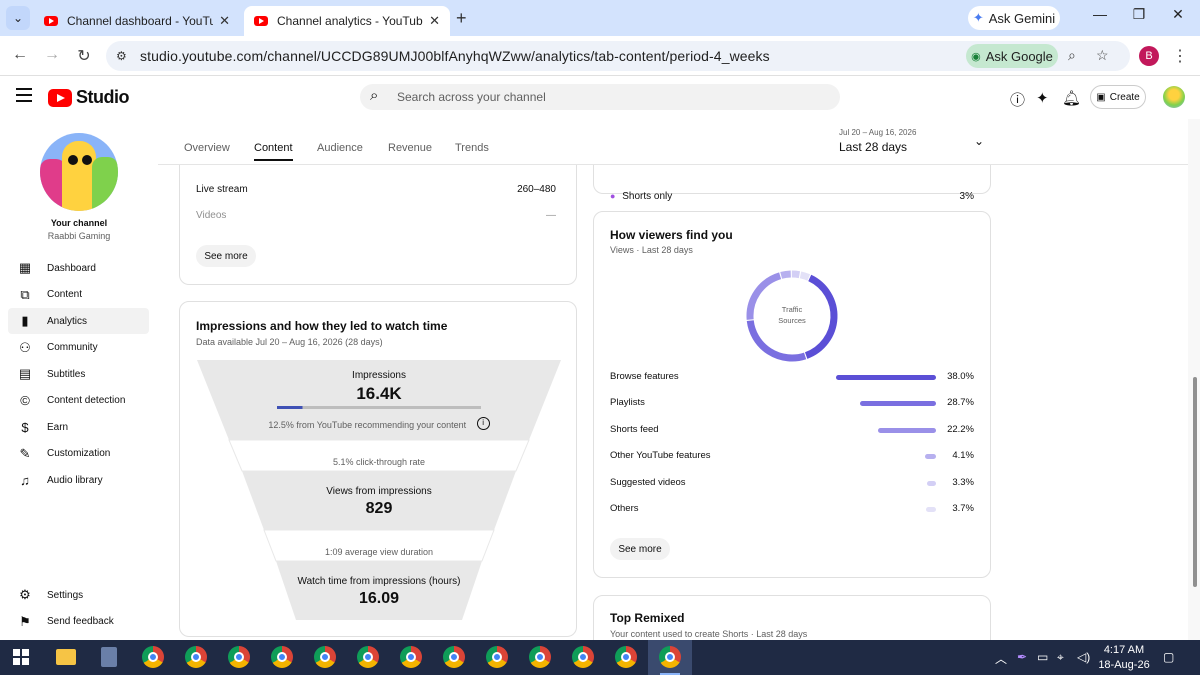  Describe the element at coordinates (600, 97) in the screenshot. I see `channel-search-input: ⌕ Search across your channel` at that location.